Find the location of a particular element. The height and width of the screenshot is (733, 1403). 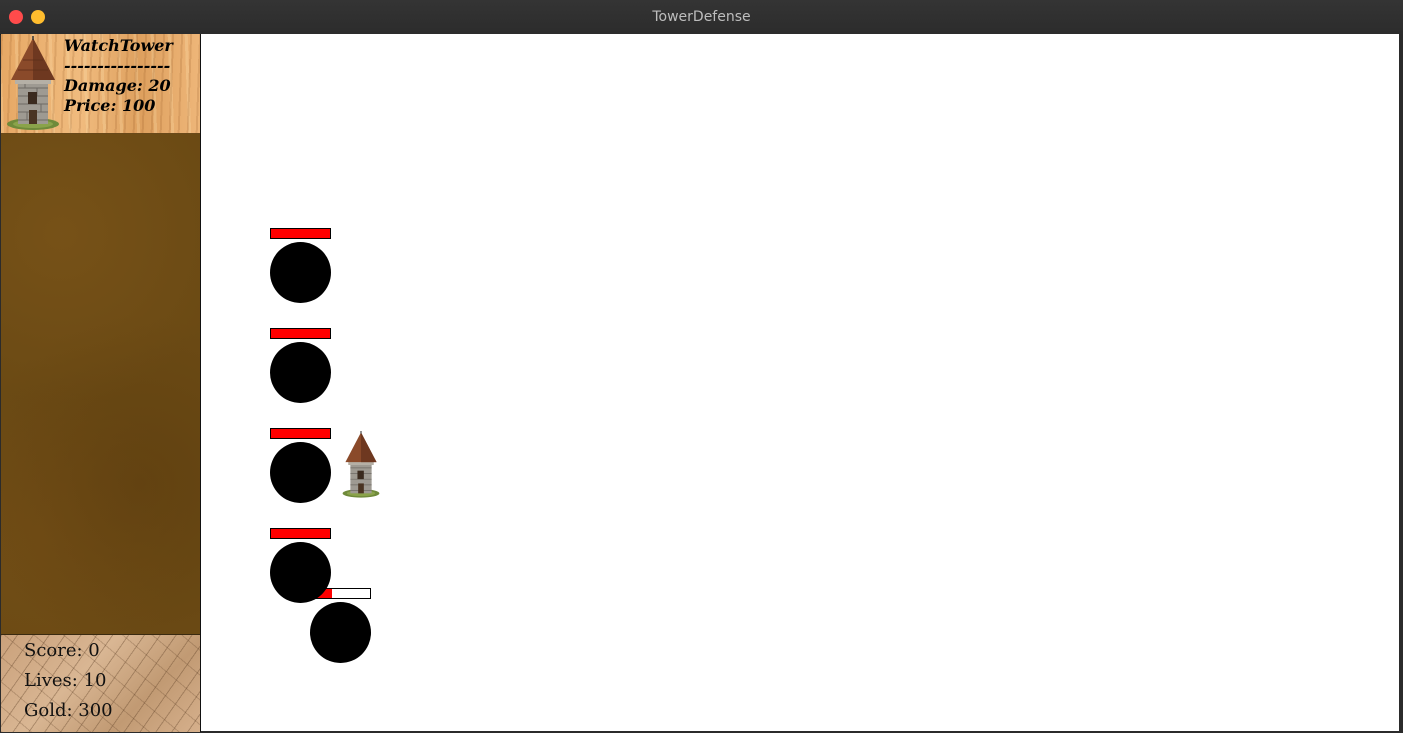

window-border is located at coordinates (1401, 383).